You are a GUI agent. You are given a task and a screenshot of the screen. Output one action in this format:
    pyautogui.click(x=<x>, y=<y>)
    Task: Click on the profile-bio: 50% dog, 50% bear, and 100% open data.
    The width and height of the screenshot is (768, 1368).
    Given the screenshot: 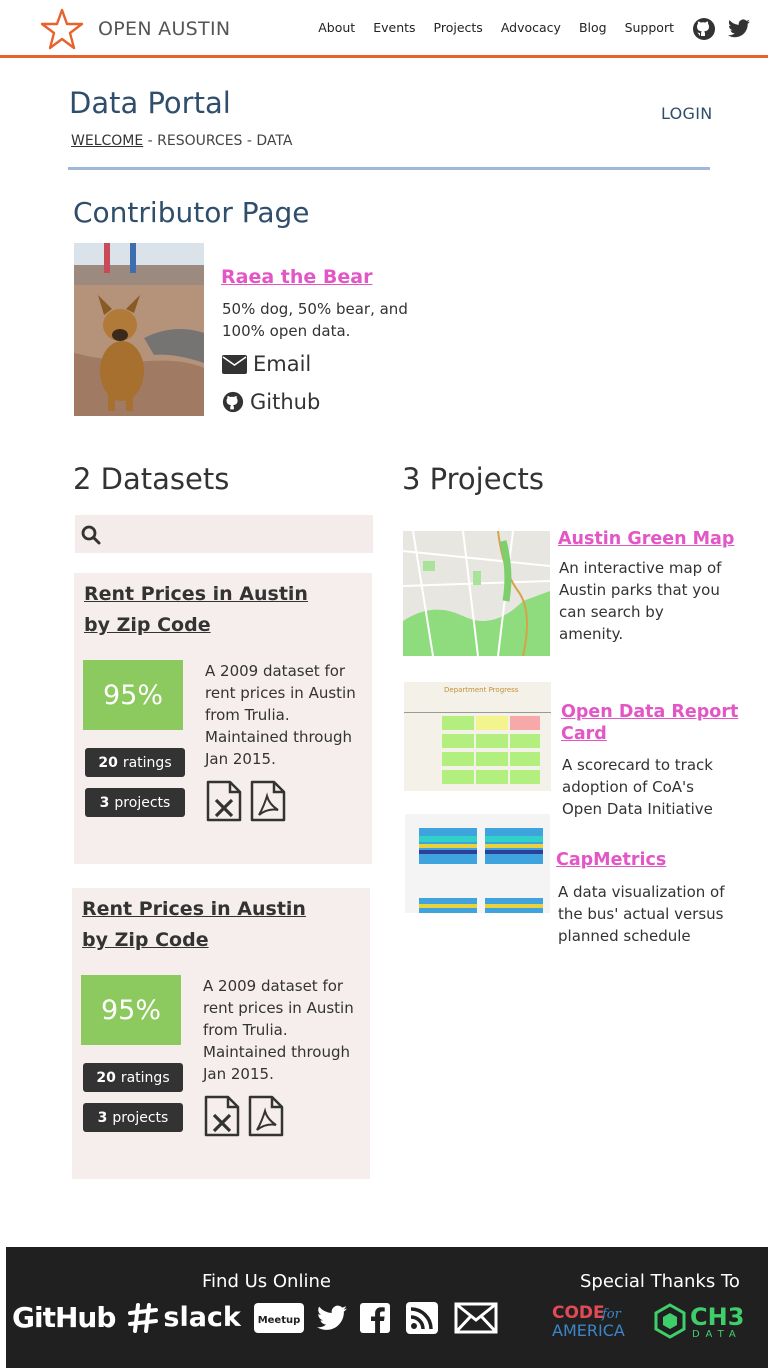 What is the action you would take?
    pyautogui.click(x=315, y=320)
    